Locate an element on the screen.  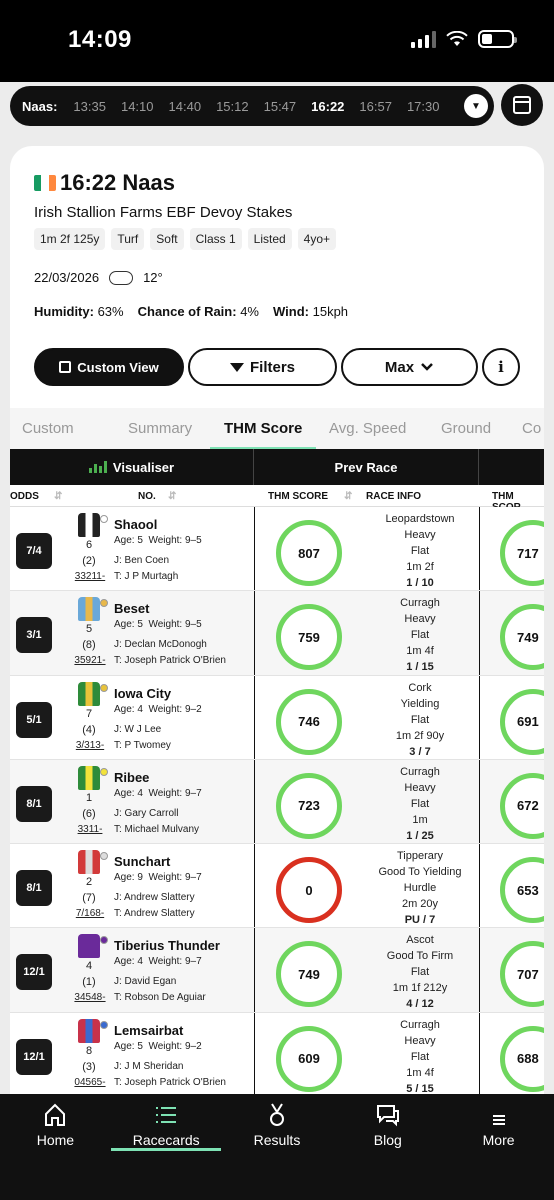
time-item: 16:57 is located at coordinates (375, 106).